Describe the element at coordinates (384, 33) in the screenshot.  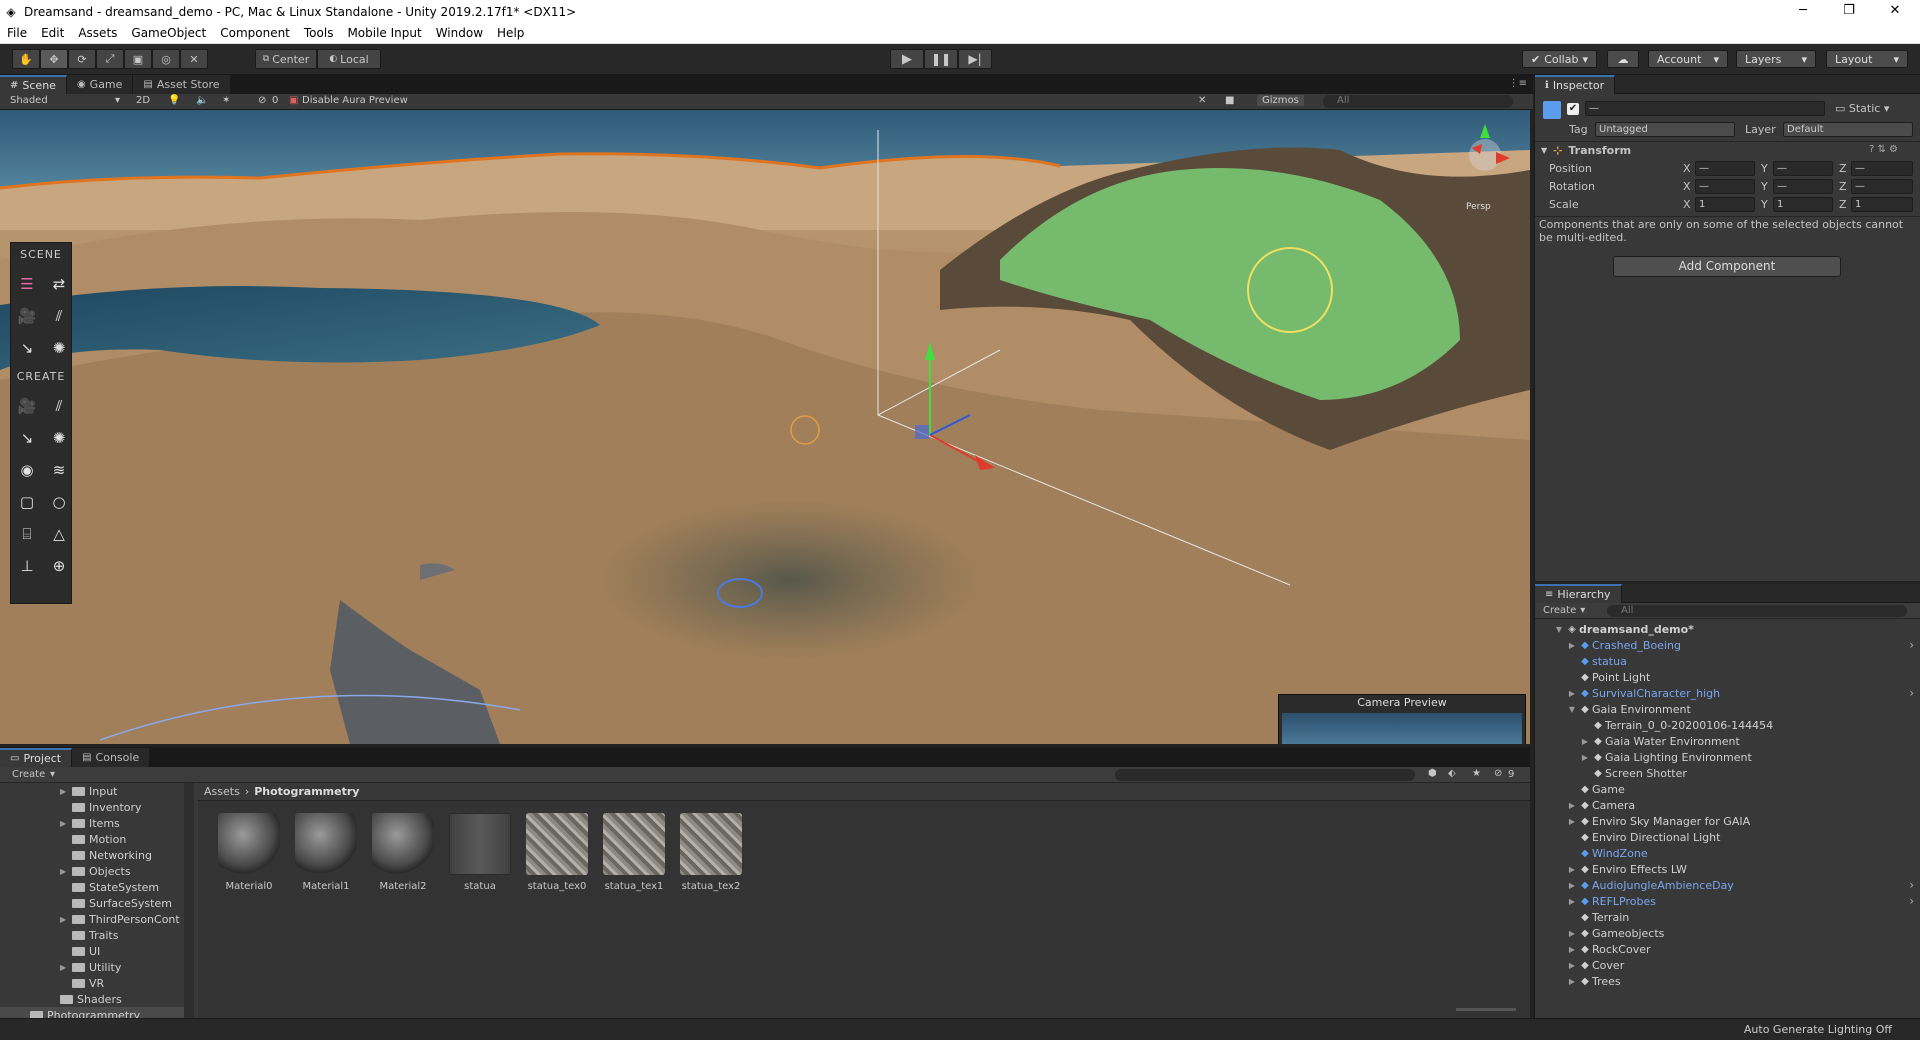
I see `menu-mobile-input: Mobile Input` at that location.